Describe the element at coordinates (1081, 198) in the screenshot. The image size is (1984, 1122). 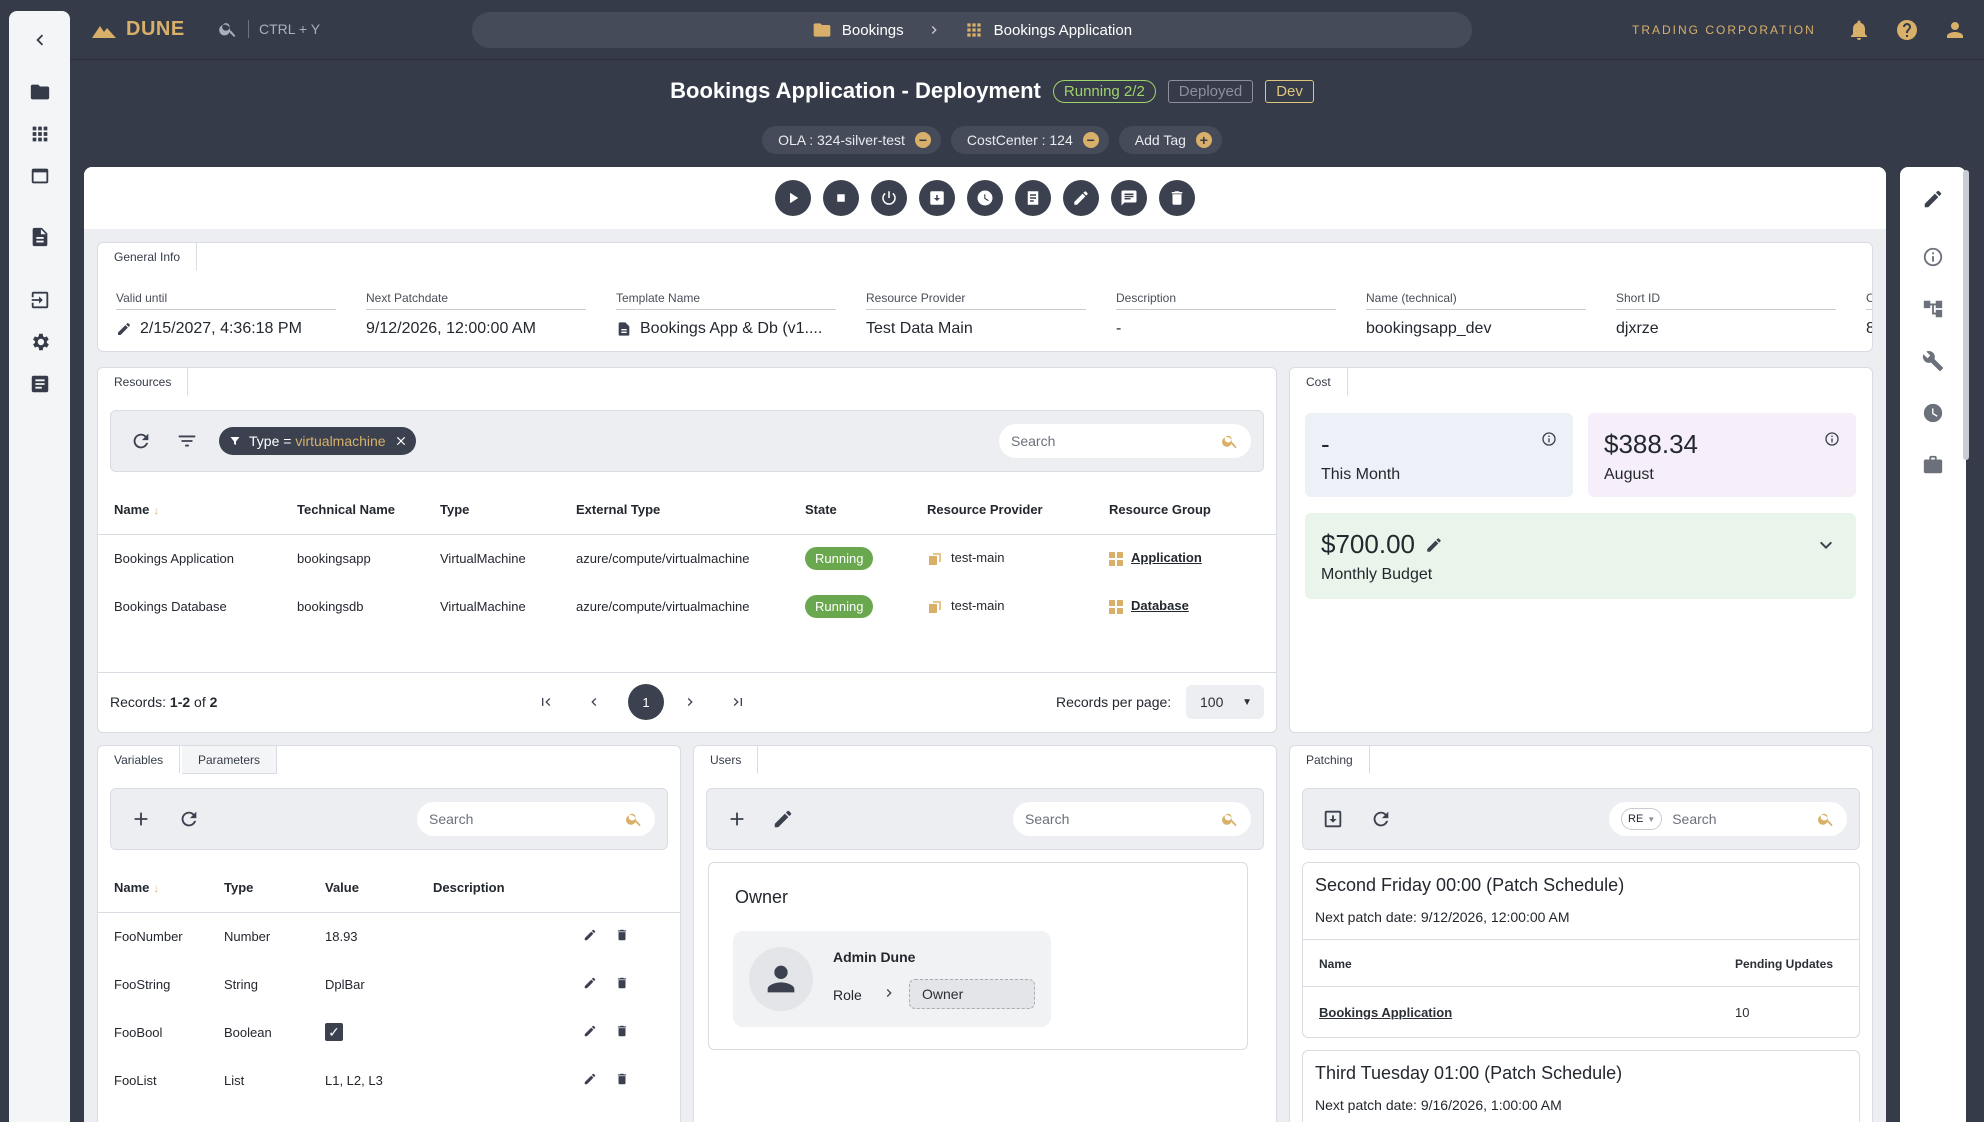
I see `edit-button` at that location.